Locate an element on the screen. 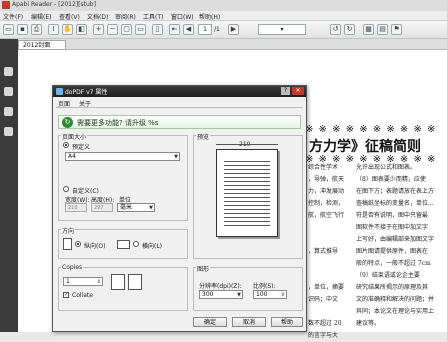  fit-width-icon: ▭ is located at coordinates (140, 29).